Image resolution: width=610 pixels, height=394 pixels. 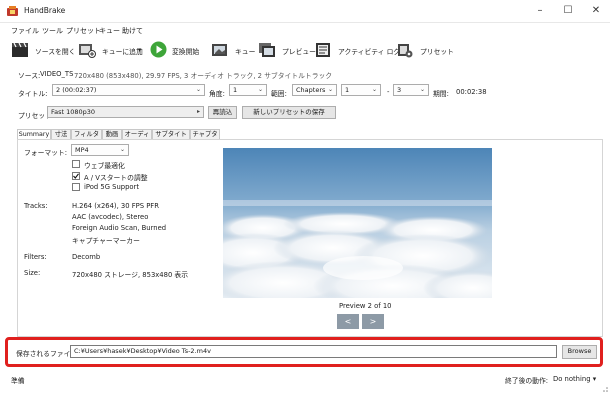 What do you see at coordinates (25, 31) in the screenshot?
I see `menu-file: ファイル` at bounding box center [25, 31].